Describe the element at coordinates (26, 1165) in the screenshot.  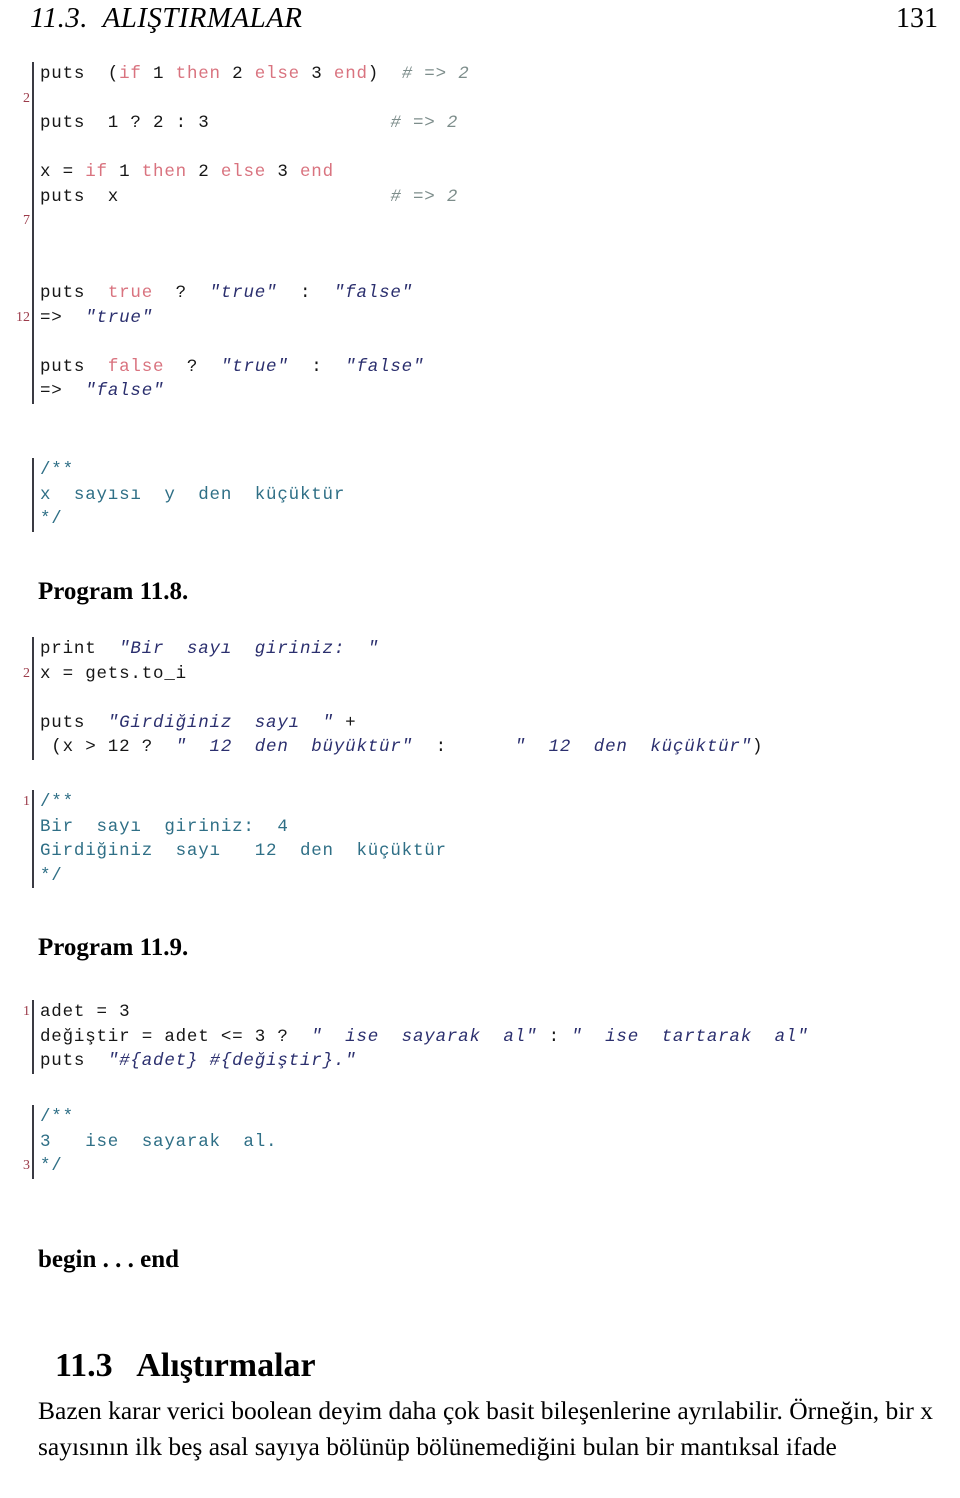
I see `line-number: 3` at that location.